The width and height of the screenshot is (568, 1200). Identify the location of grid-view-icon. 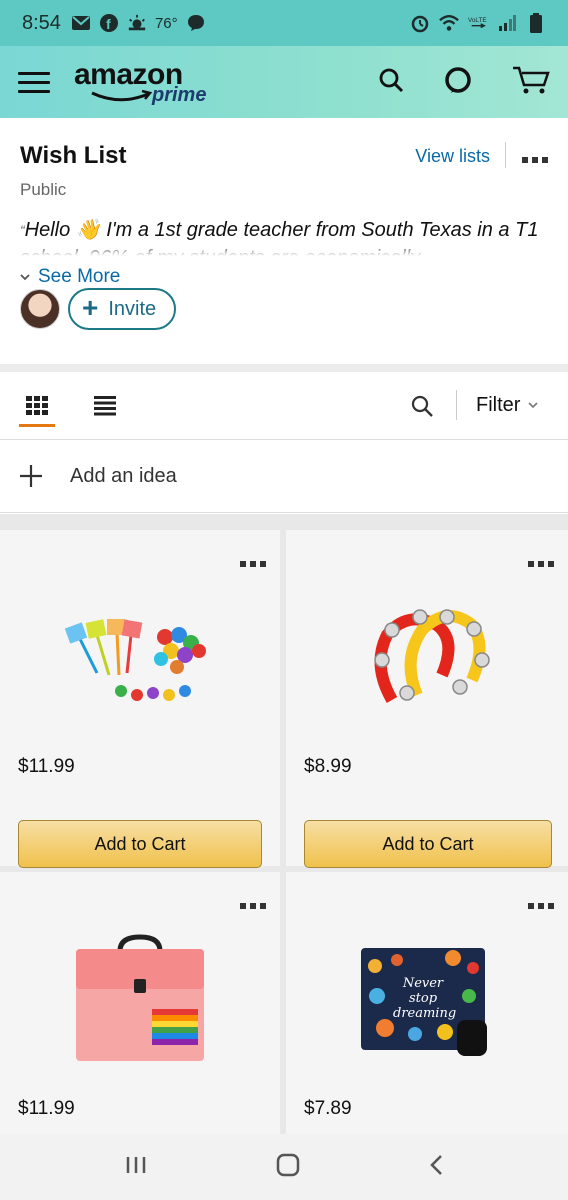
(37, 408).